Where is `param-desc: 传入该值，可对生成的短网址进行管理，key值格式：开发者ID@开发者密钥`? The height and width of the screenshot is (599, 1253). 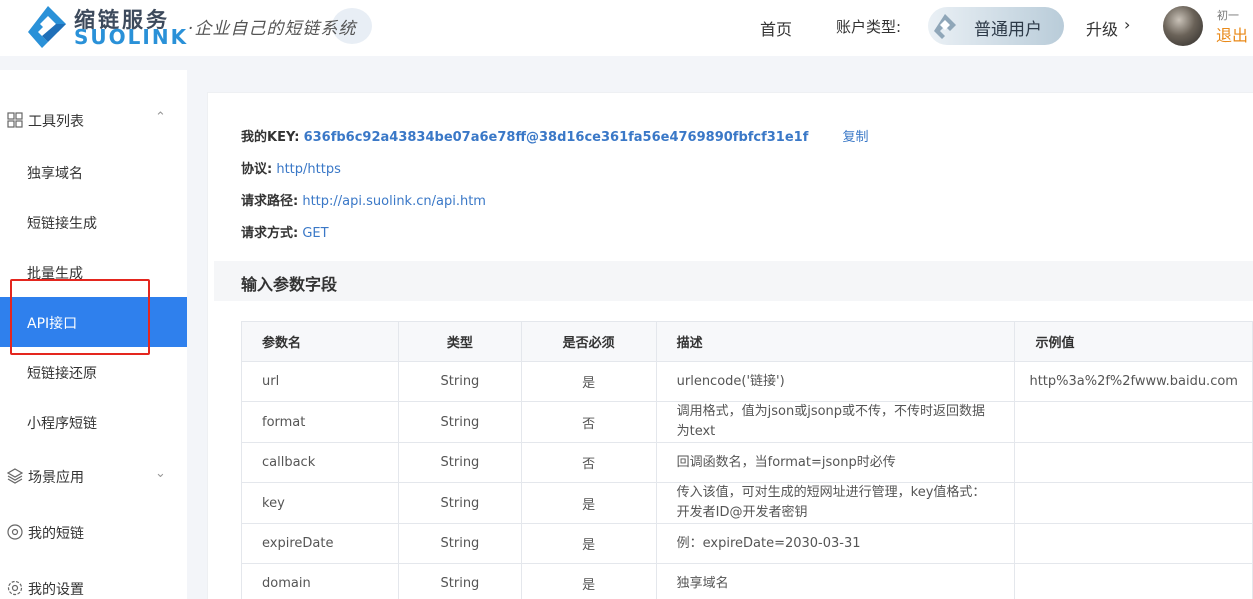 param-desc: 传入该值，可对生成的短网址进行管理，key值格式：开发者ID@开发者密钥 is located at coordinates (835, 503).